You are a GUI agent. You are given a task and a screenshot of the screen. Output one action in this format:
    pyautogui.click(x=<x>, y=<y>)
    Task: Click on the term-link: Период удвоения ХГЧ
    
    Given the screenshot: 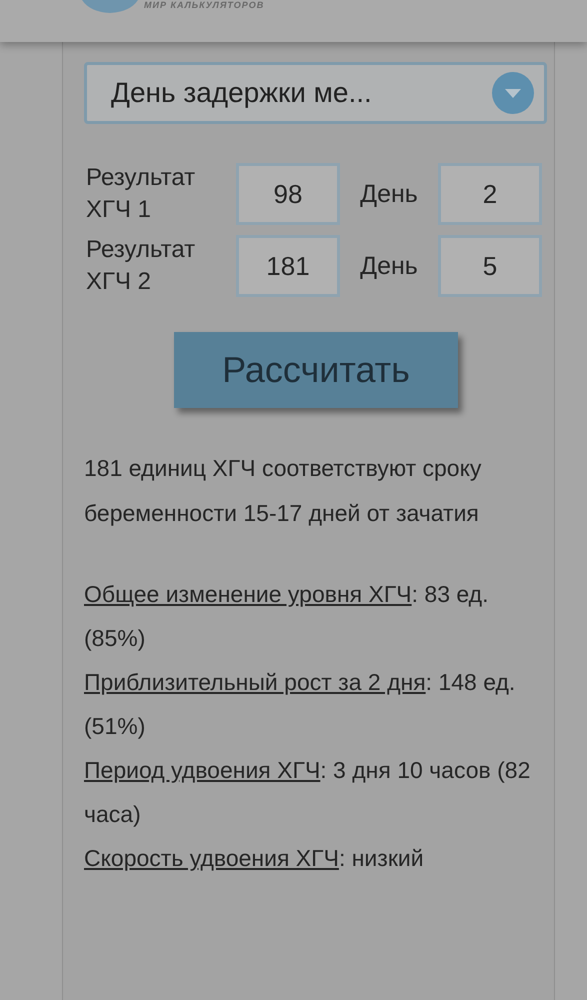 What is the action you would take?
    pyautogui.click(x=202, y=770)
    